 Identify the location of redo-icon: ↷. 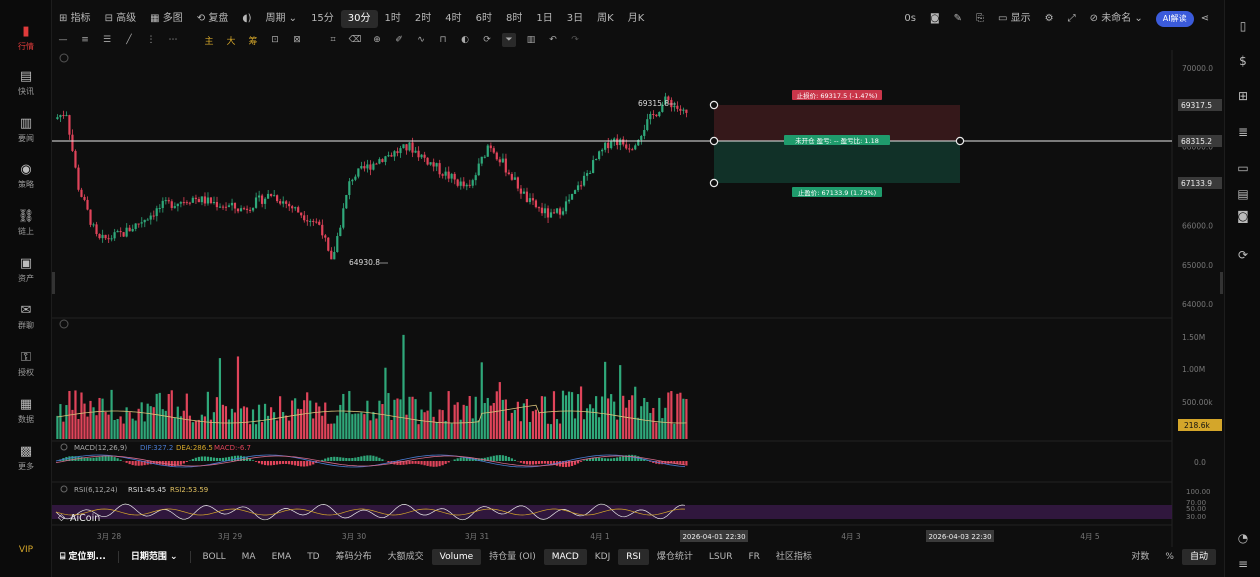
(575, 40).